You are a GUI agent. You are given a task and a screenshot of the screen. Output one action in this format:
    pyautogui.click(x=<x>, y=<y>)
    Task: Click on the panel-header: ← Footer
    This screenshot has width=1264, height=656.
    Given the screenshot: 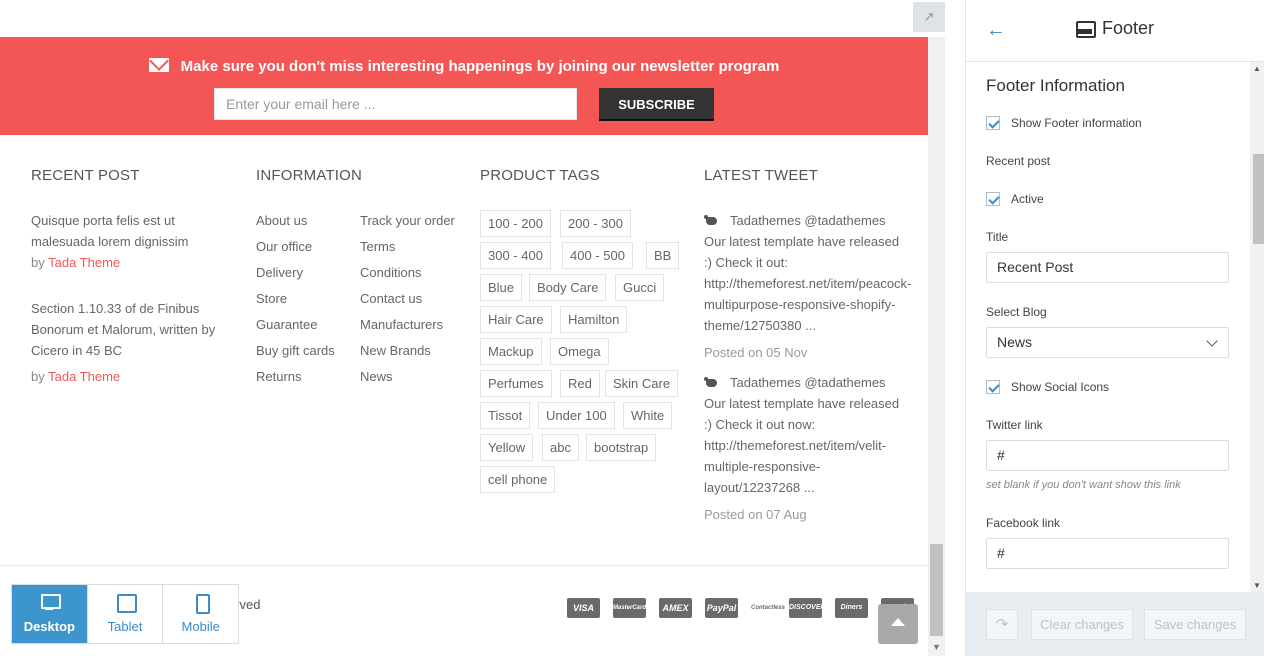 What is the action you would take?
    pyautogui.click(x=1115, y=31)
    